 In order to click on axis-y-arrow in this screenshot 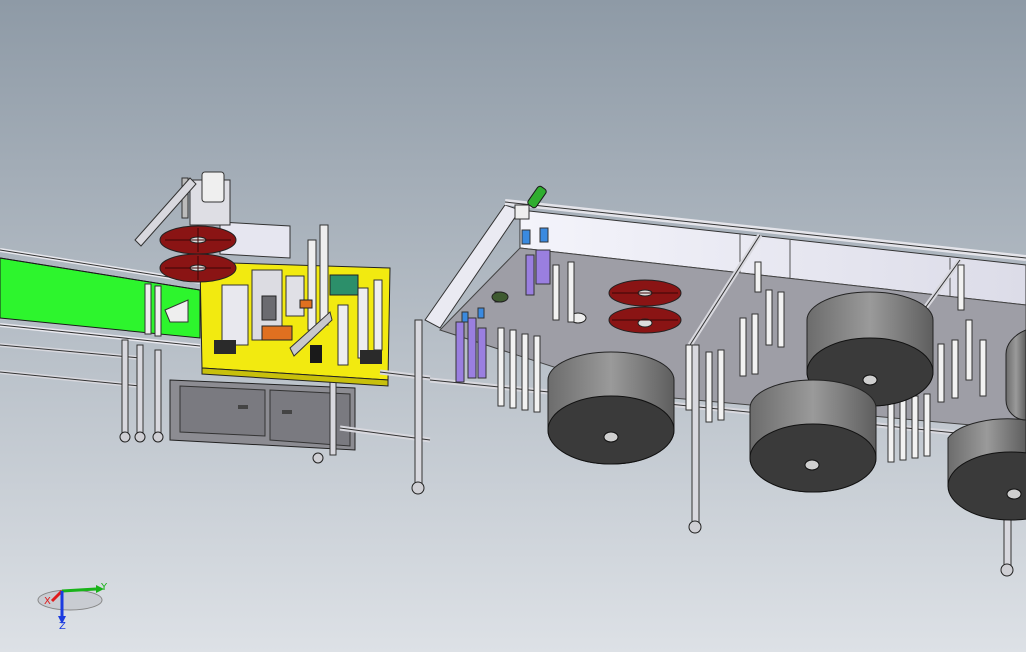, I will do `click(79, 590)`.